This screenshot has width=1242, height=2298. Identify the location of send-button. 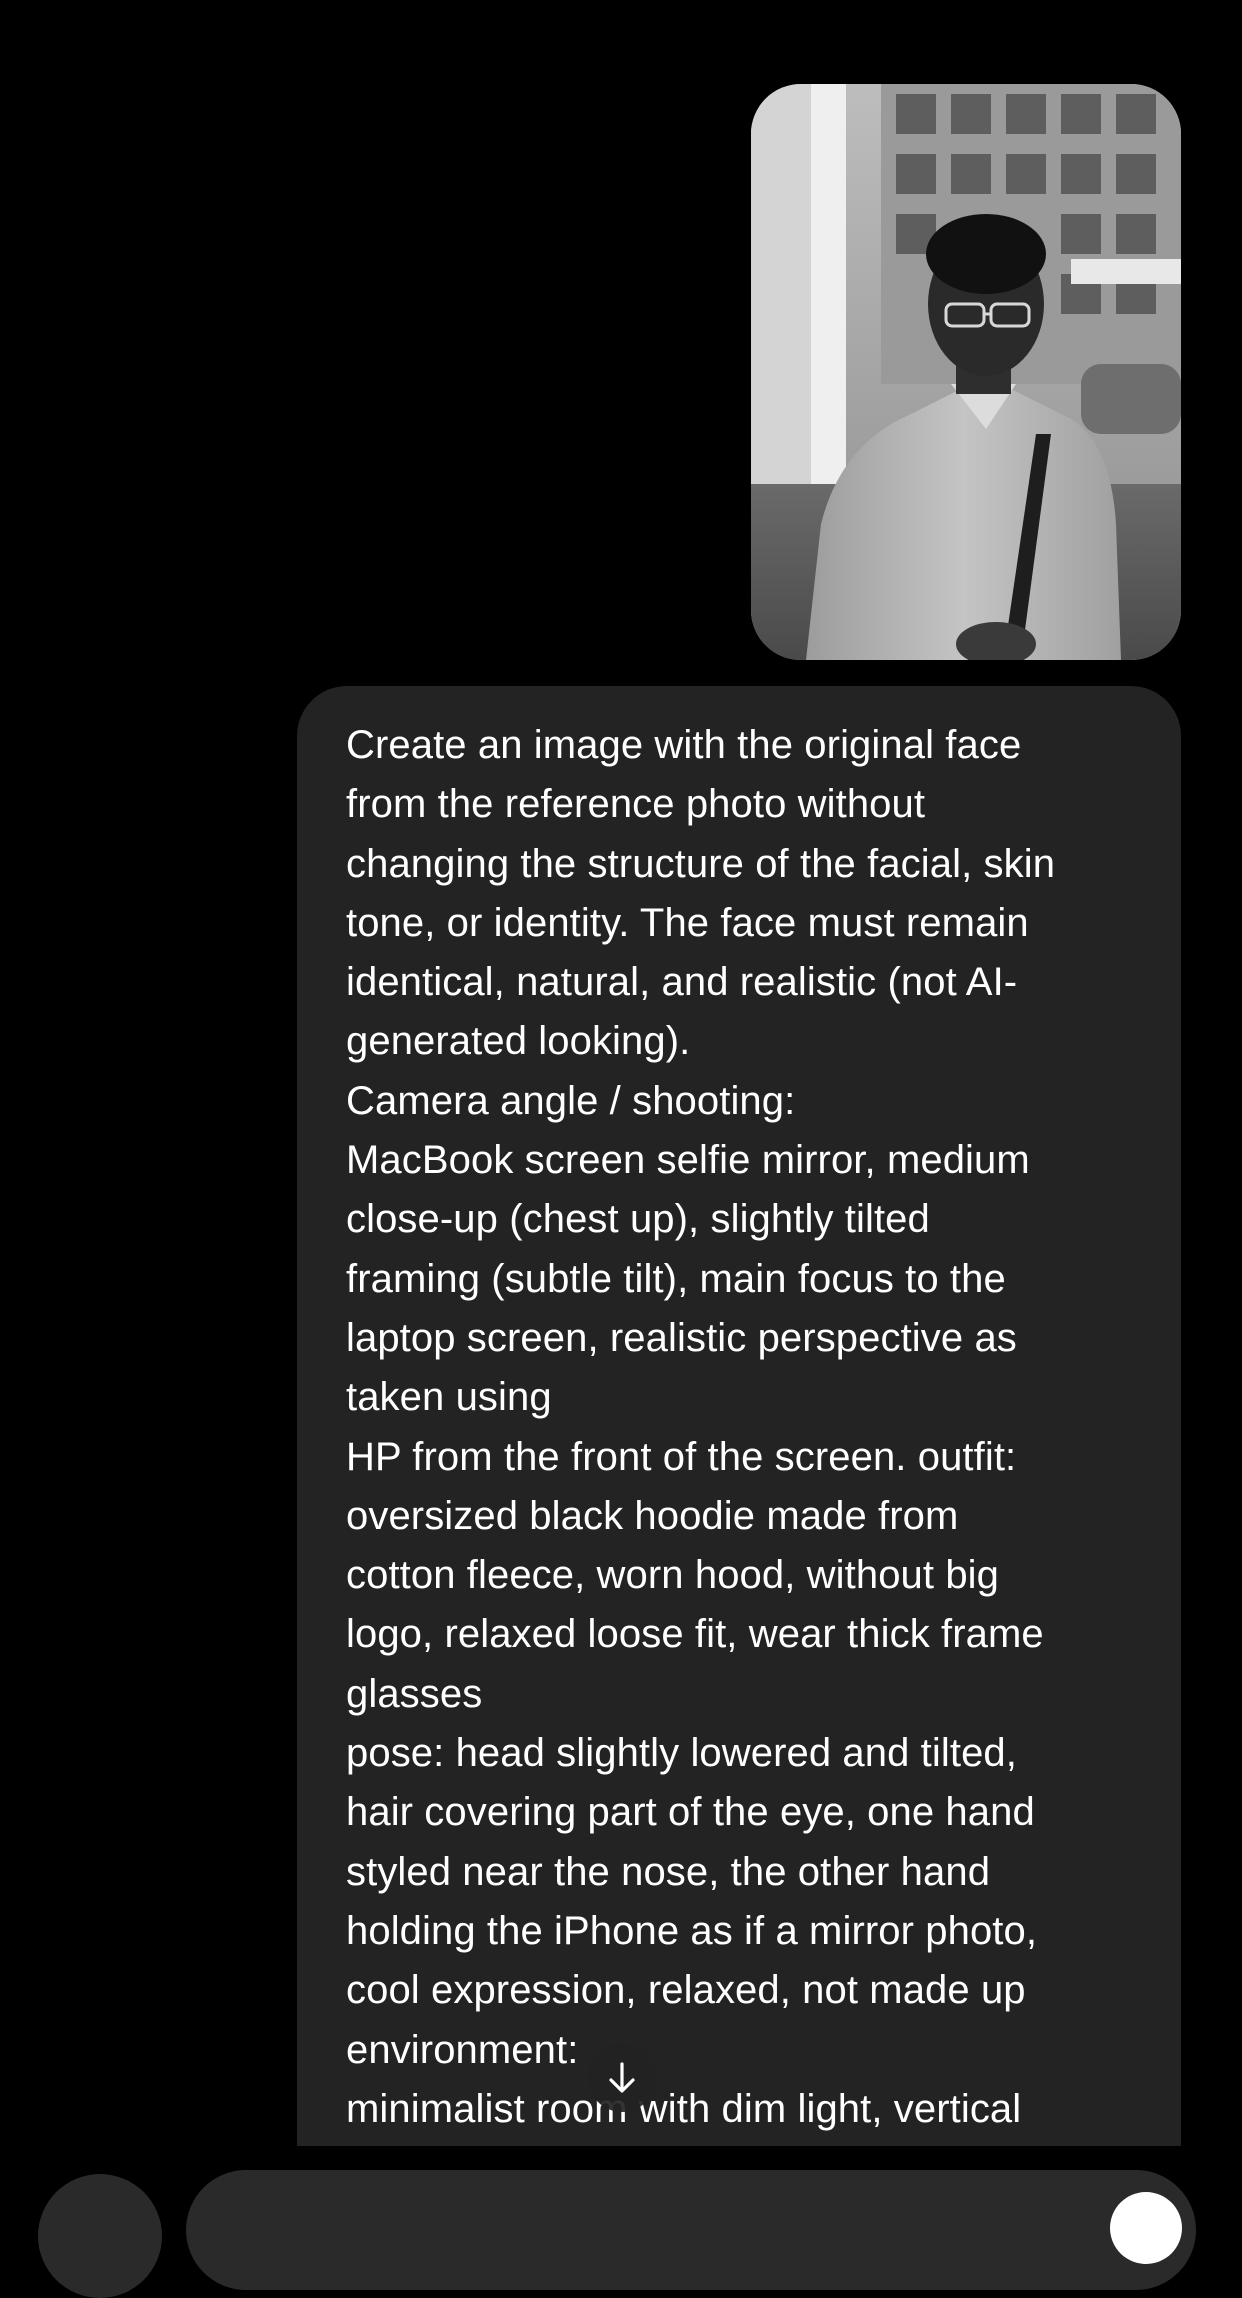
(1146, 2228).